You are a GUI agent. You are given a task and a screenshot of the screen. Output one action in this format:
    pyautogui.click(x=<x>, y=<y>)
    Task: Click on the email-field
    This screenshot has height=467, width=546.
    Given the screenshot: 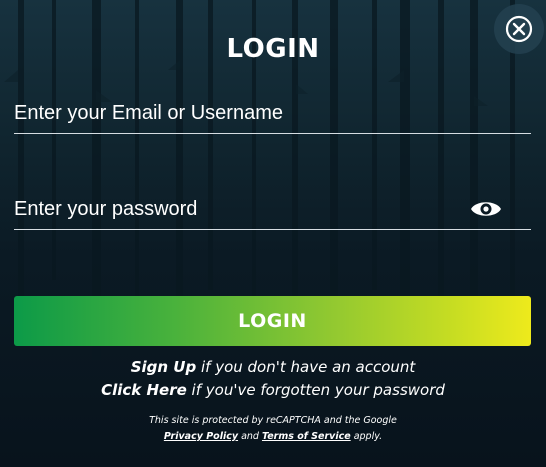 What is the action you would take?
    pyautogui.click(x=272, y=114)
    